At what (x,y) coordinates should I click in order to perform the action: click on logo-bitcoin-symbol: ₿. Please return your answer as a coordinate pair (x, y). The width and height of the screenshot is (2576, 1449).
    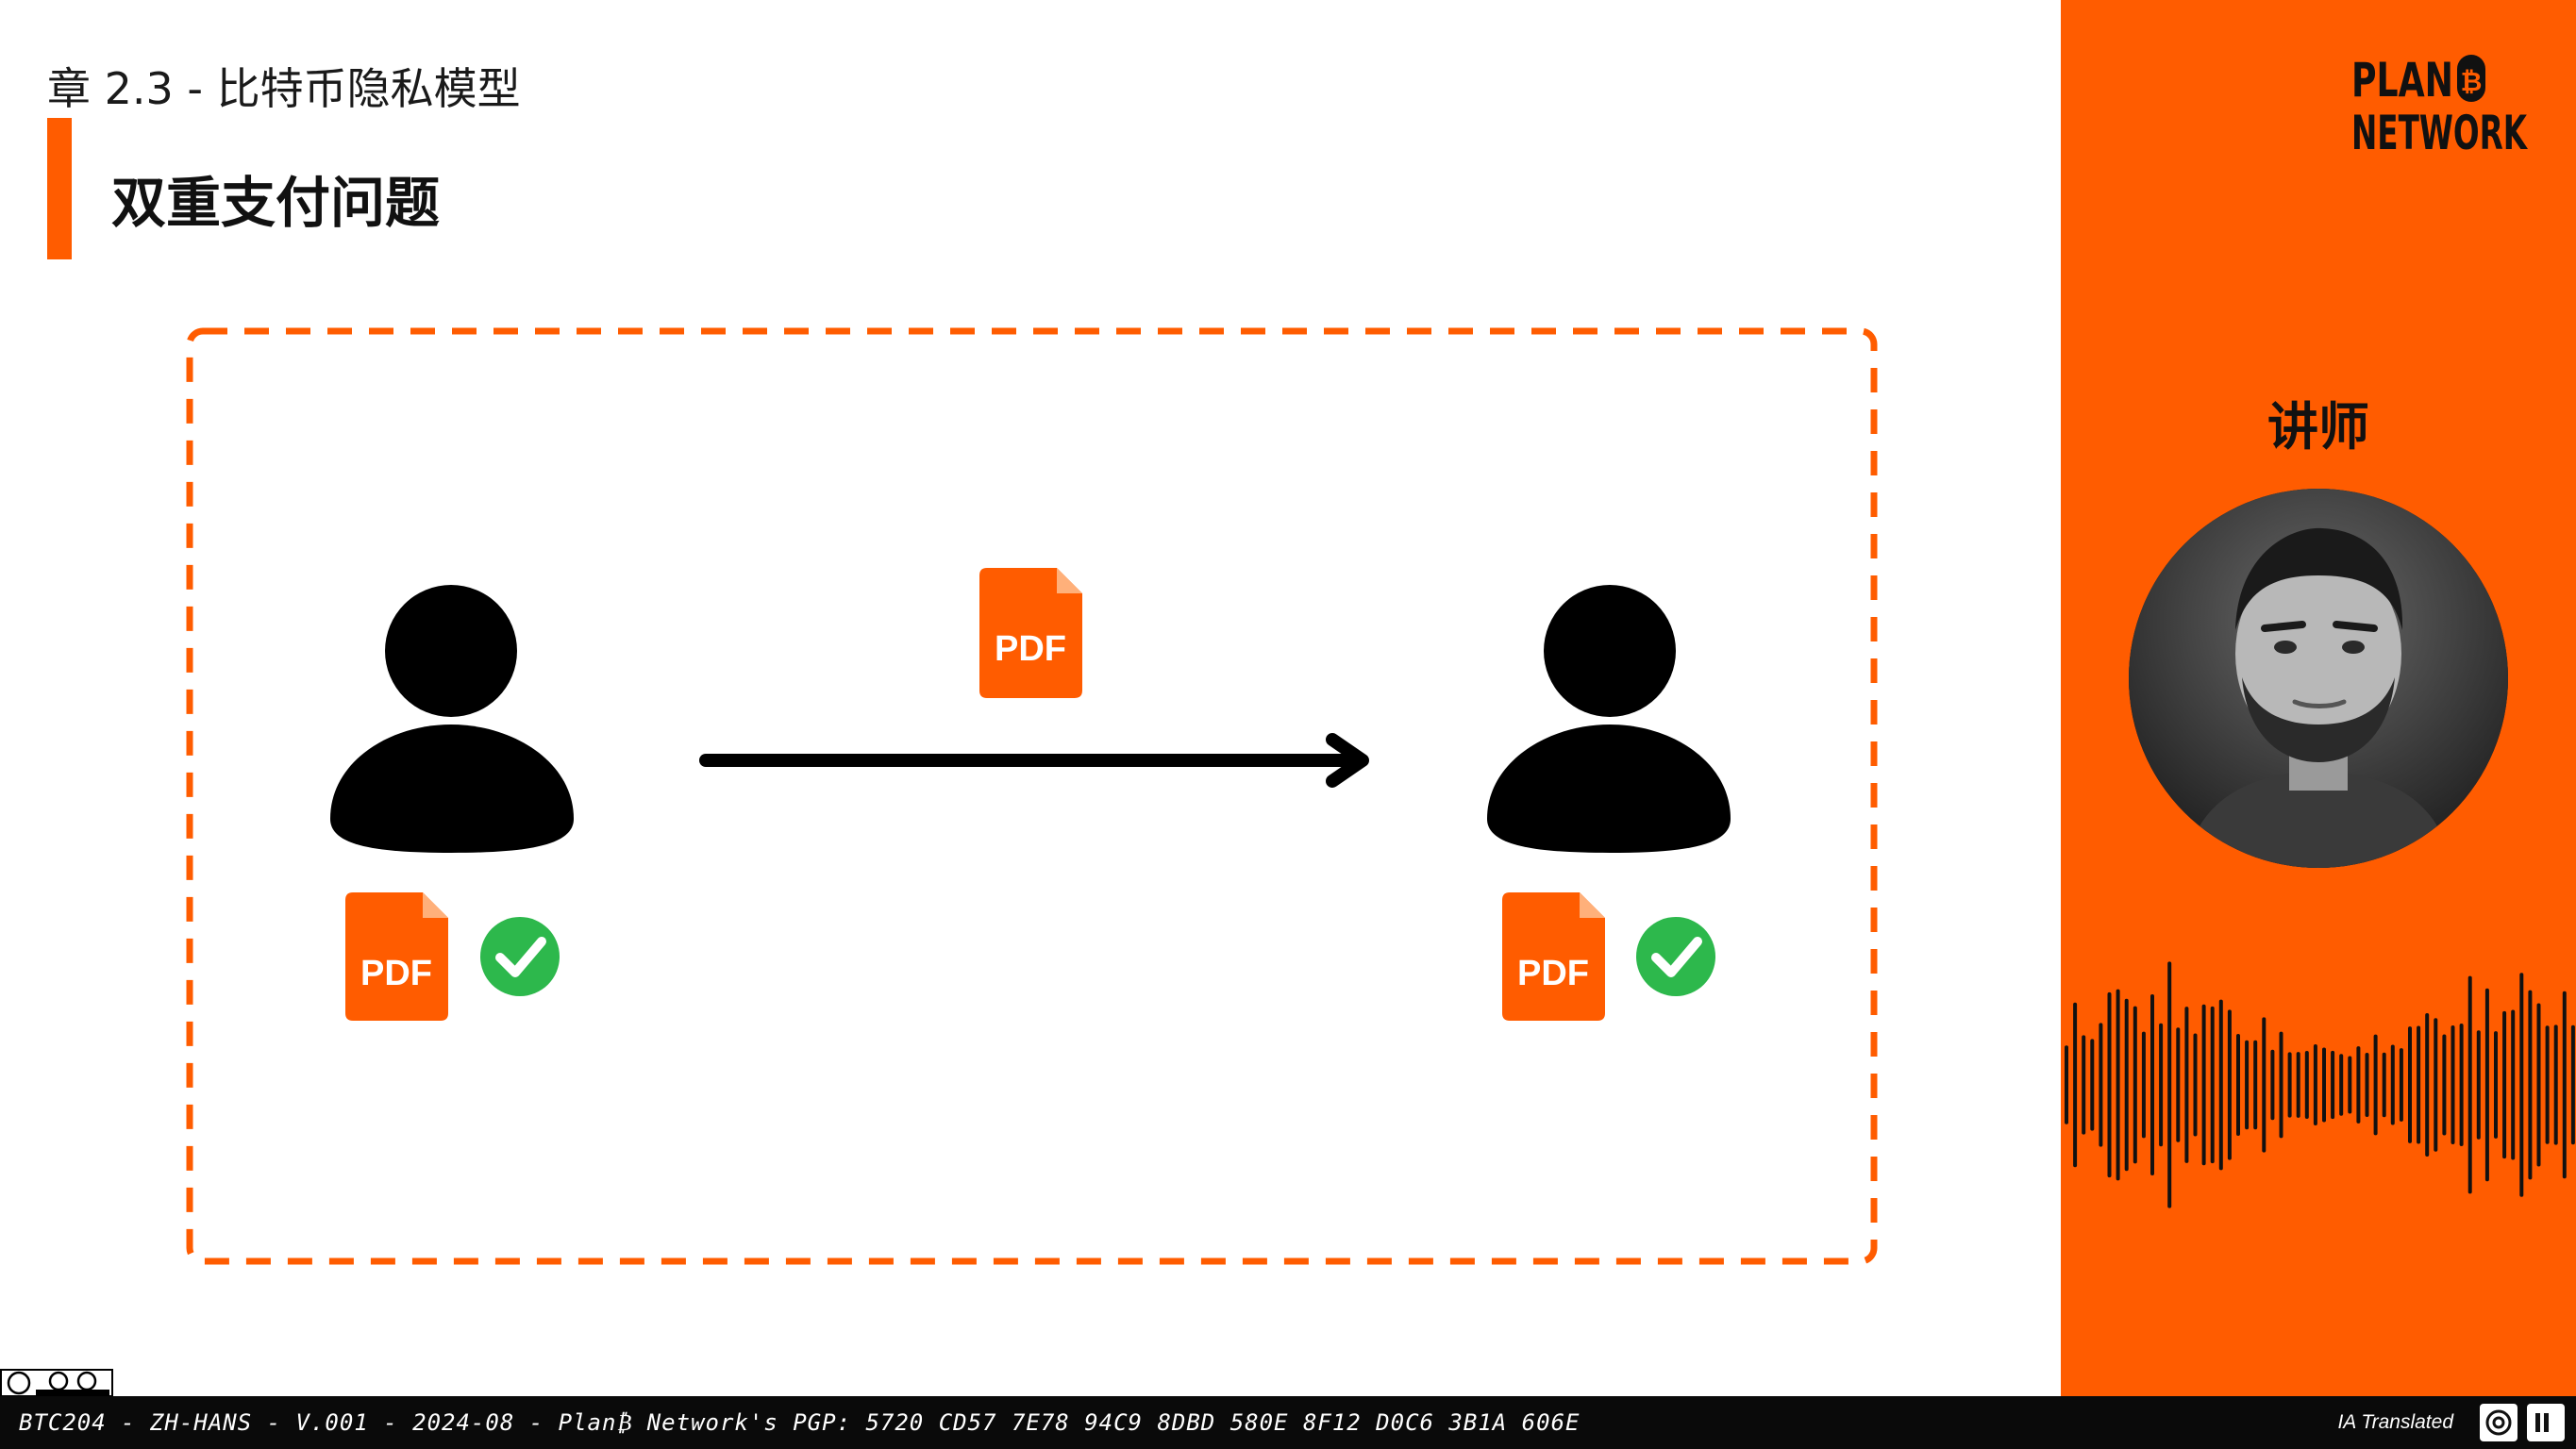
    Looking at the image, I should click on (2472, 81).